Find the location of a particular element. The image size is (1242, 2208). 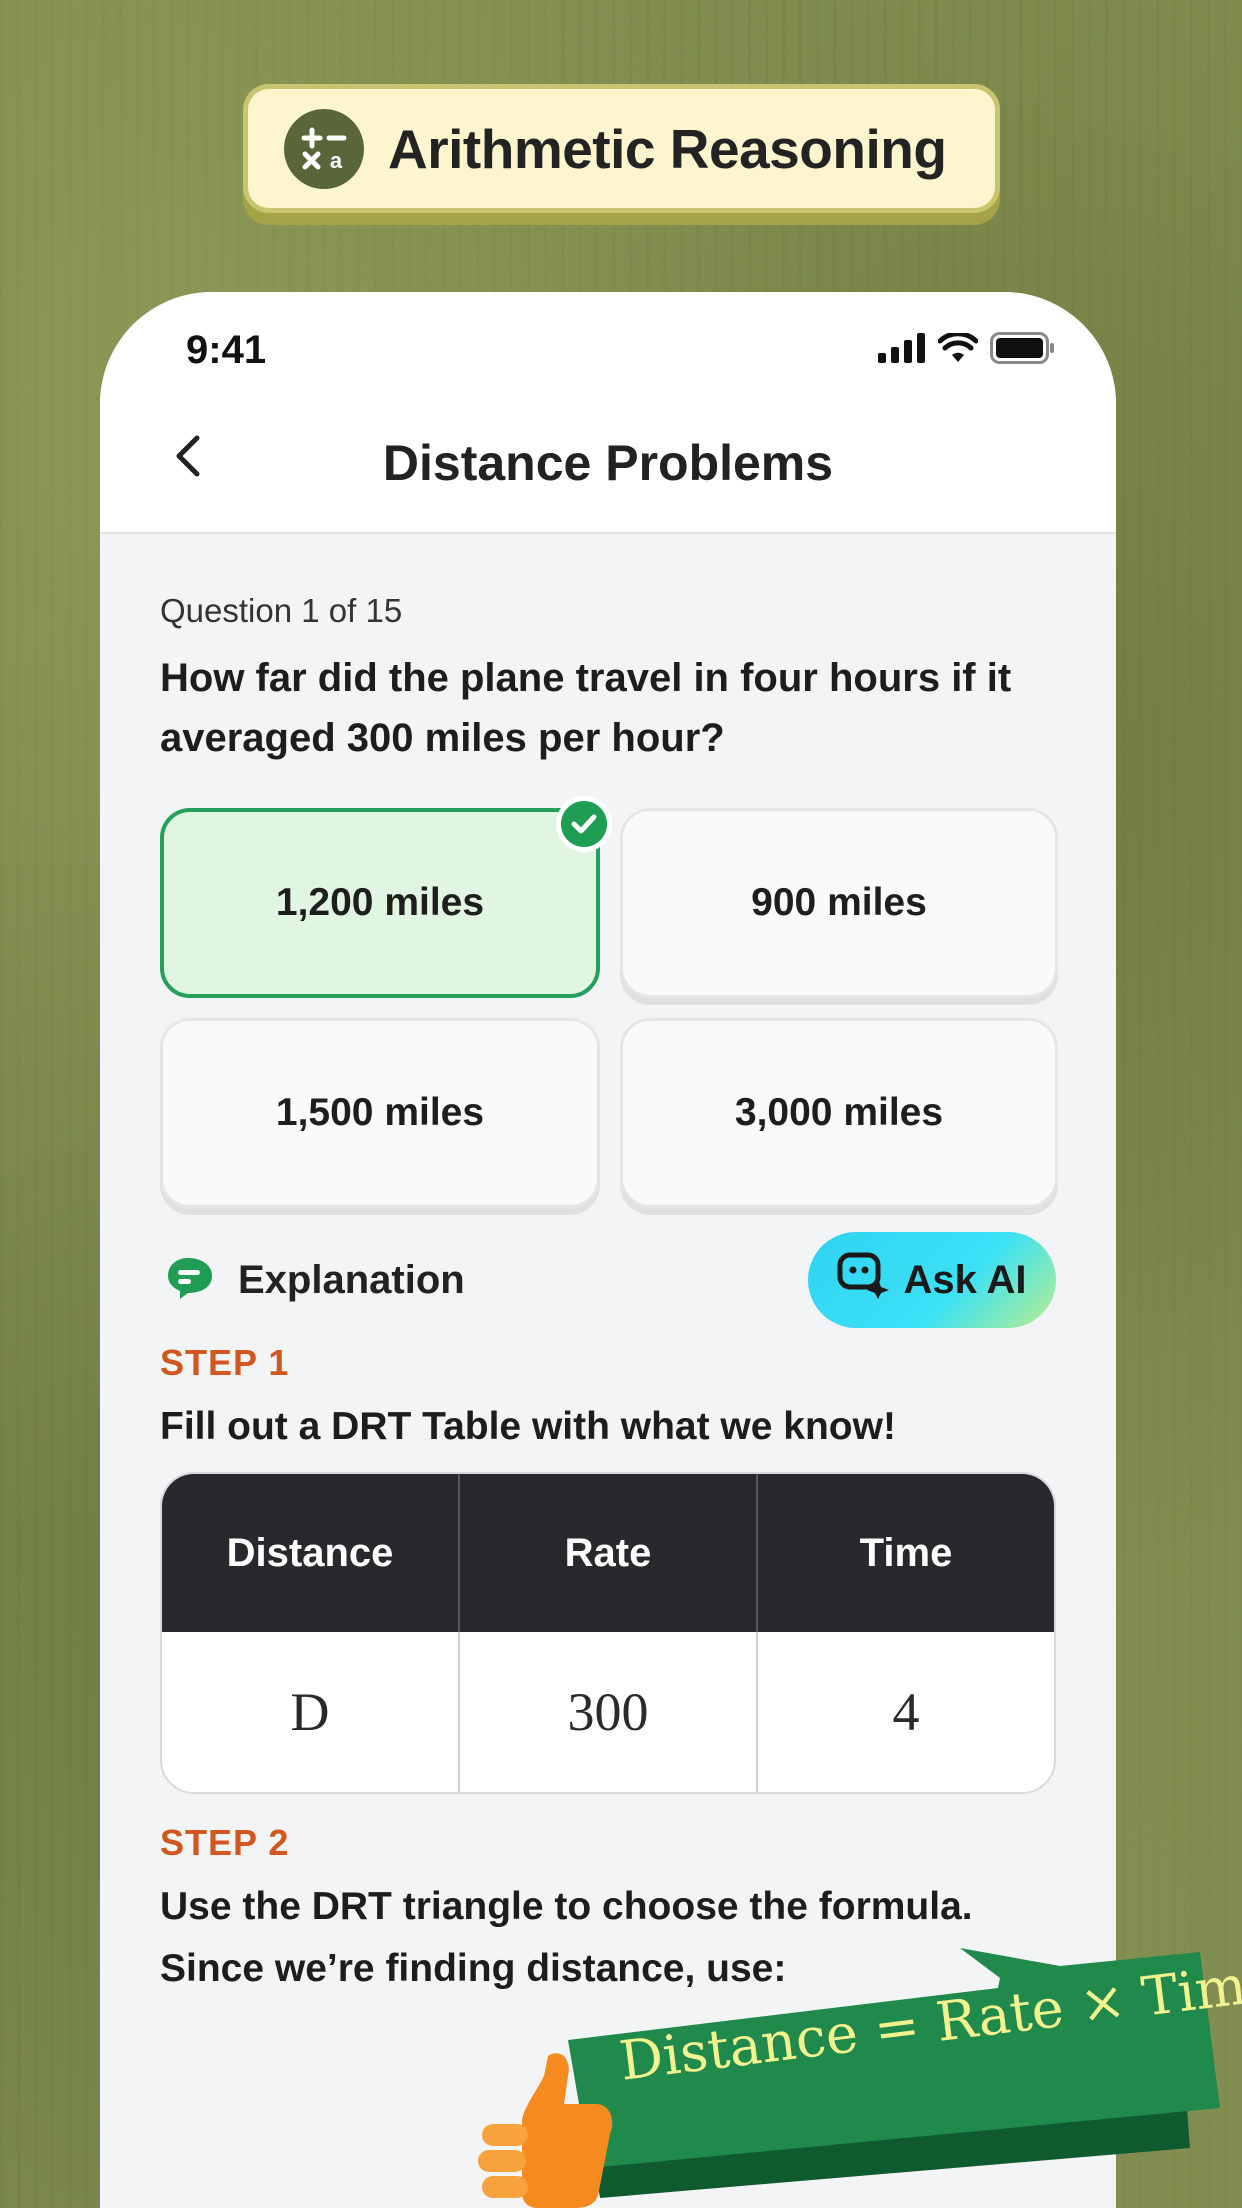

drt-header-rate: Rate is located at coordinates (607, 1553).